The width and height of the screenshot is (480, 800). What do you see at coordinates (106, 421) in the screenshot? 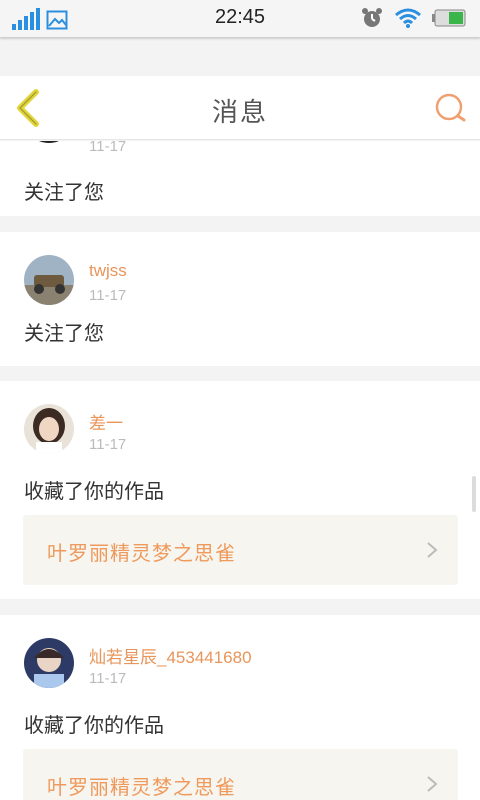
I see `notification-username: 差一` at bounding box center [106, 421].